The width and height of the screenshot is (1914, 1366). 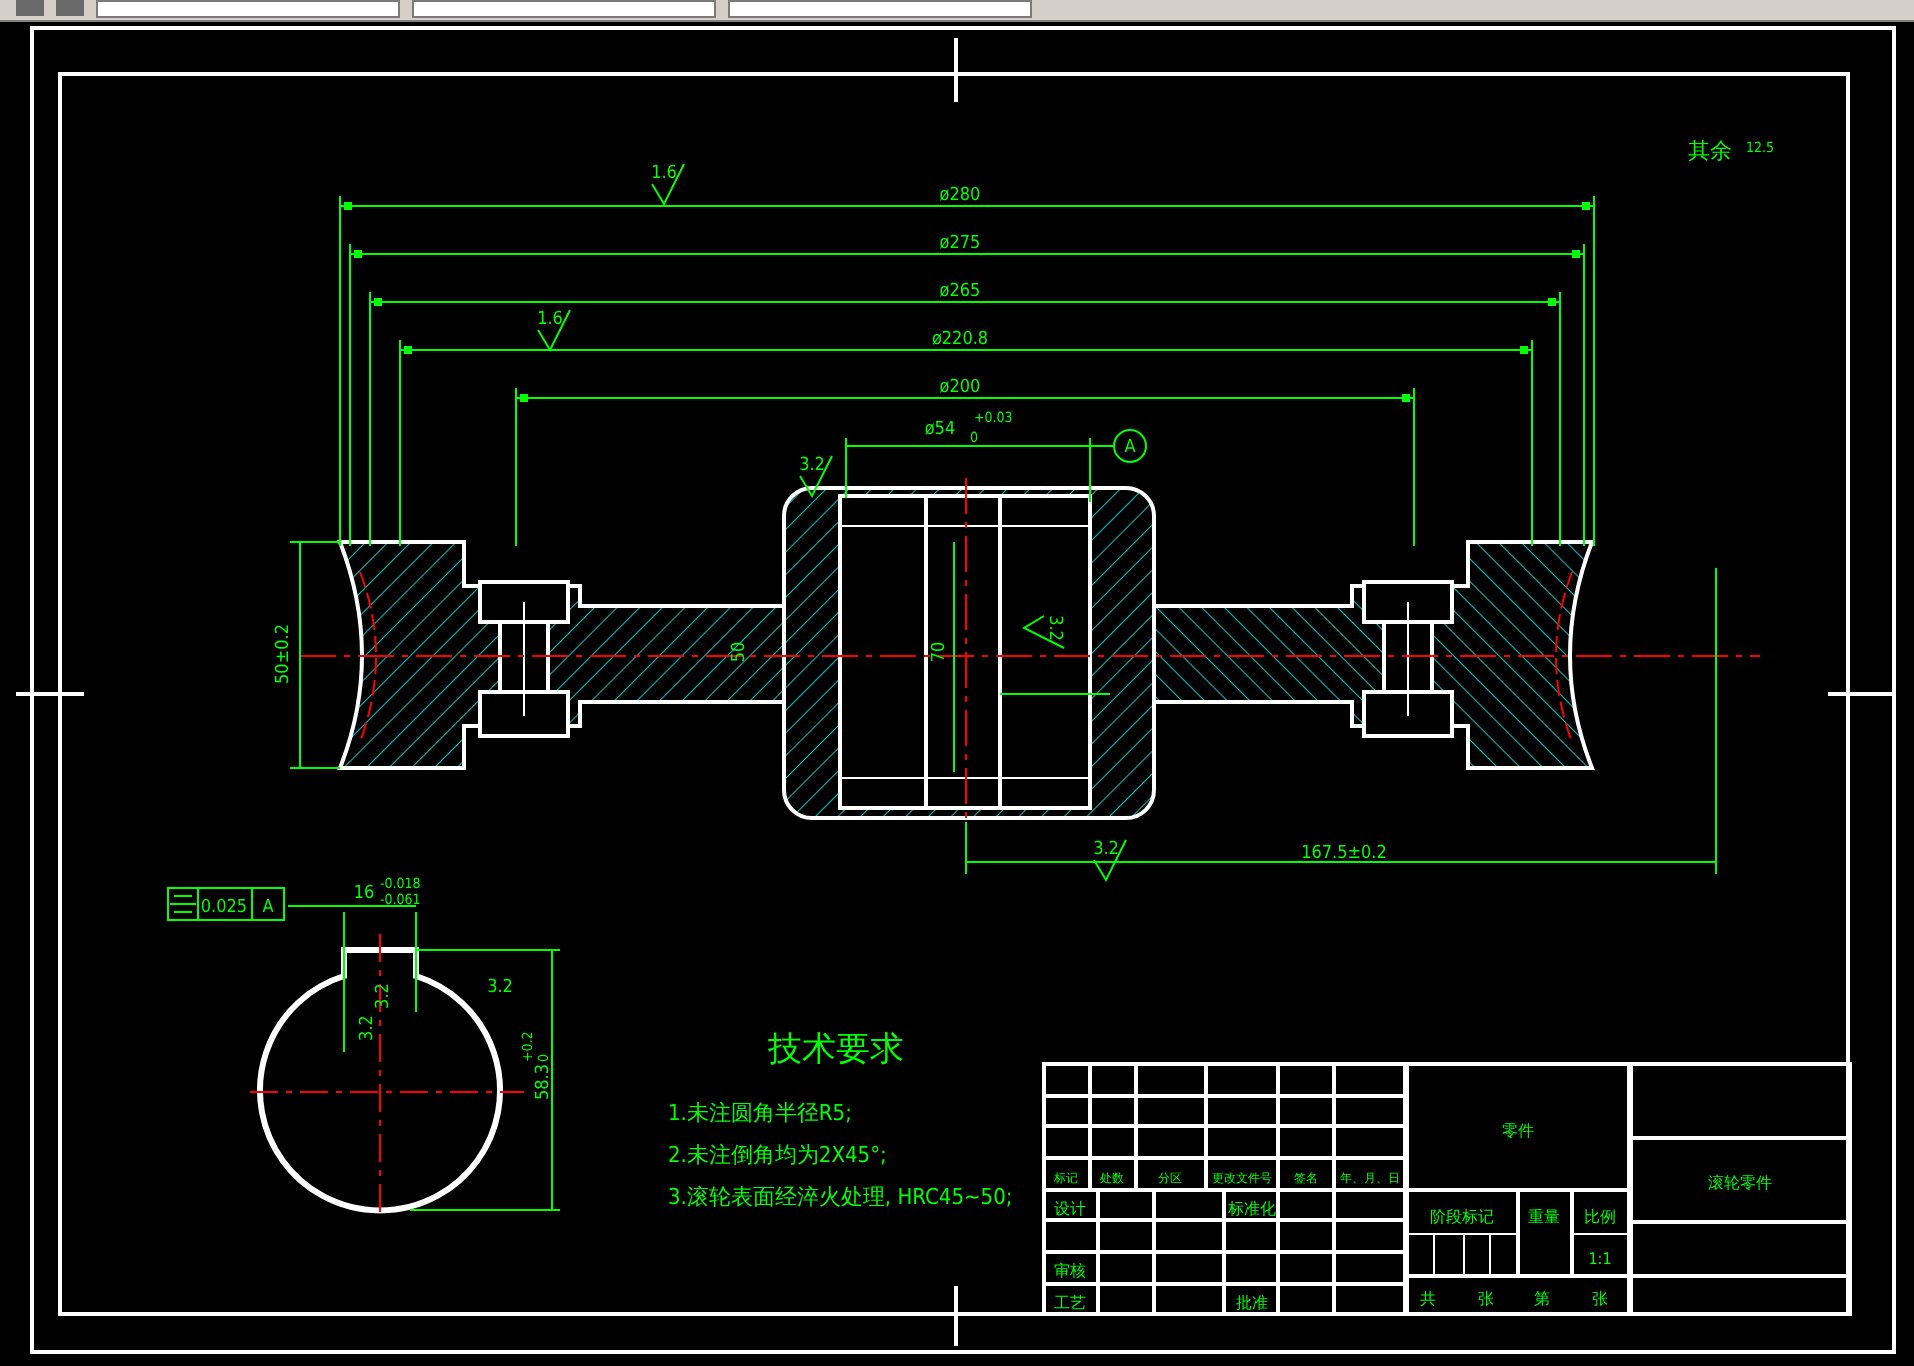 What do you see at coordinates (1542, 1299) in the screenshot?
I see `sheet-label: 第` at bounding box center [1542, 1299].